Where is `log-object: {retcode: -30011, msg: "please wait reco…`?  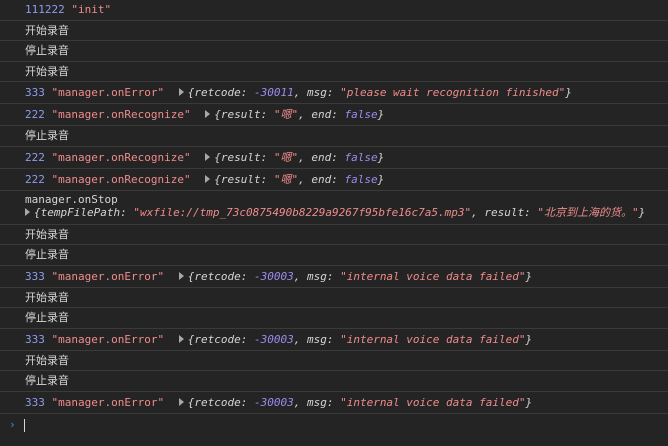
log-object: {retcode: -30011, msg: "please wait reco… is located at coordinates (380, 92).